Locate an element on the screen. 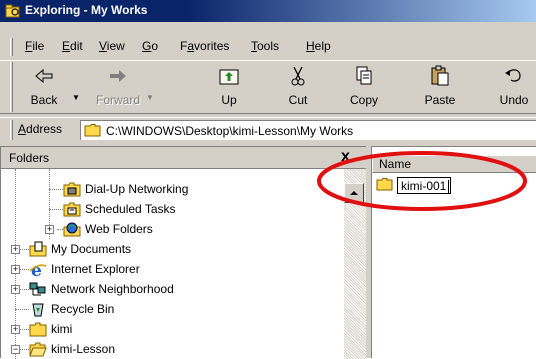 This screenshot has height=359, width=536. scissors-icon is located at coordinates (298, 76).